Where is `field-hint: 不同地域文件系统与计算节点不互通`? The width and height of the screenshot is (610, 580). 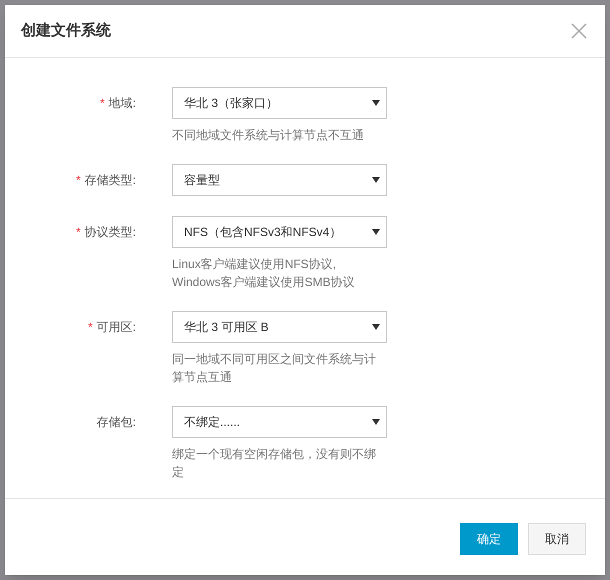
field-hint: 不同地域文件系统与计算节点不互通 is located at coordinates (268, 135).